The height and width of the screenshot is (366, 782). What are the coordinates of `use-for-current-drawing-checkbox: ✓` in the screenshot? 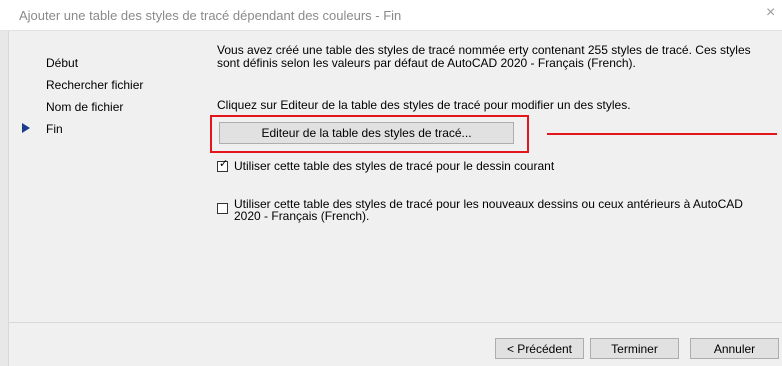 It's located at (223, 165).